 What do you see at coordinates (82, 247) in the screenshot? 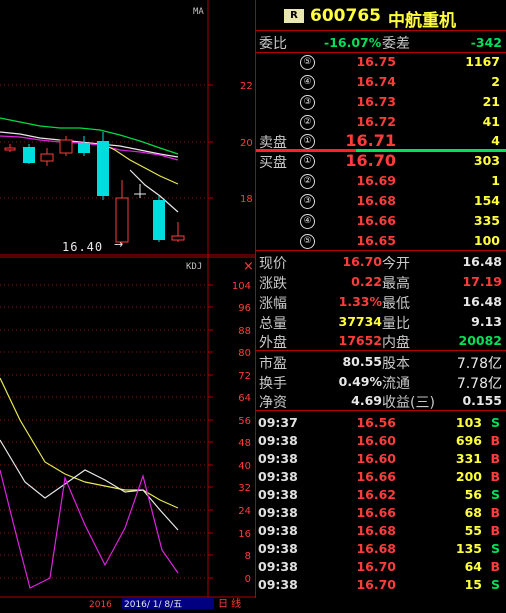
I see `low-marker: 16.40` at bounding box center [82, 247].